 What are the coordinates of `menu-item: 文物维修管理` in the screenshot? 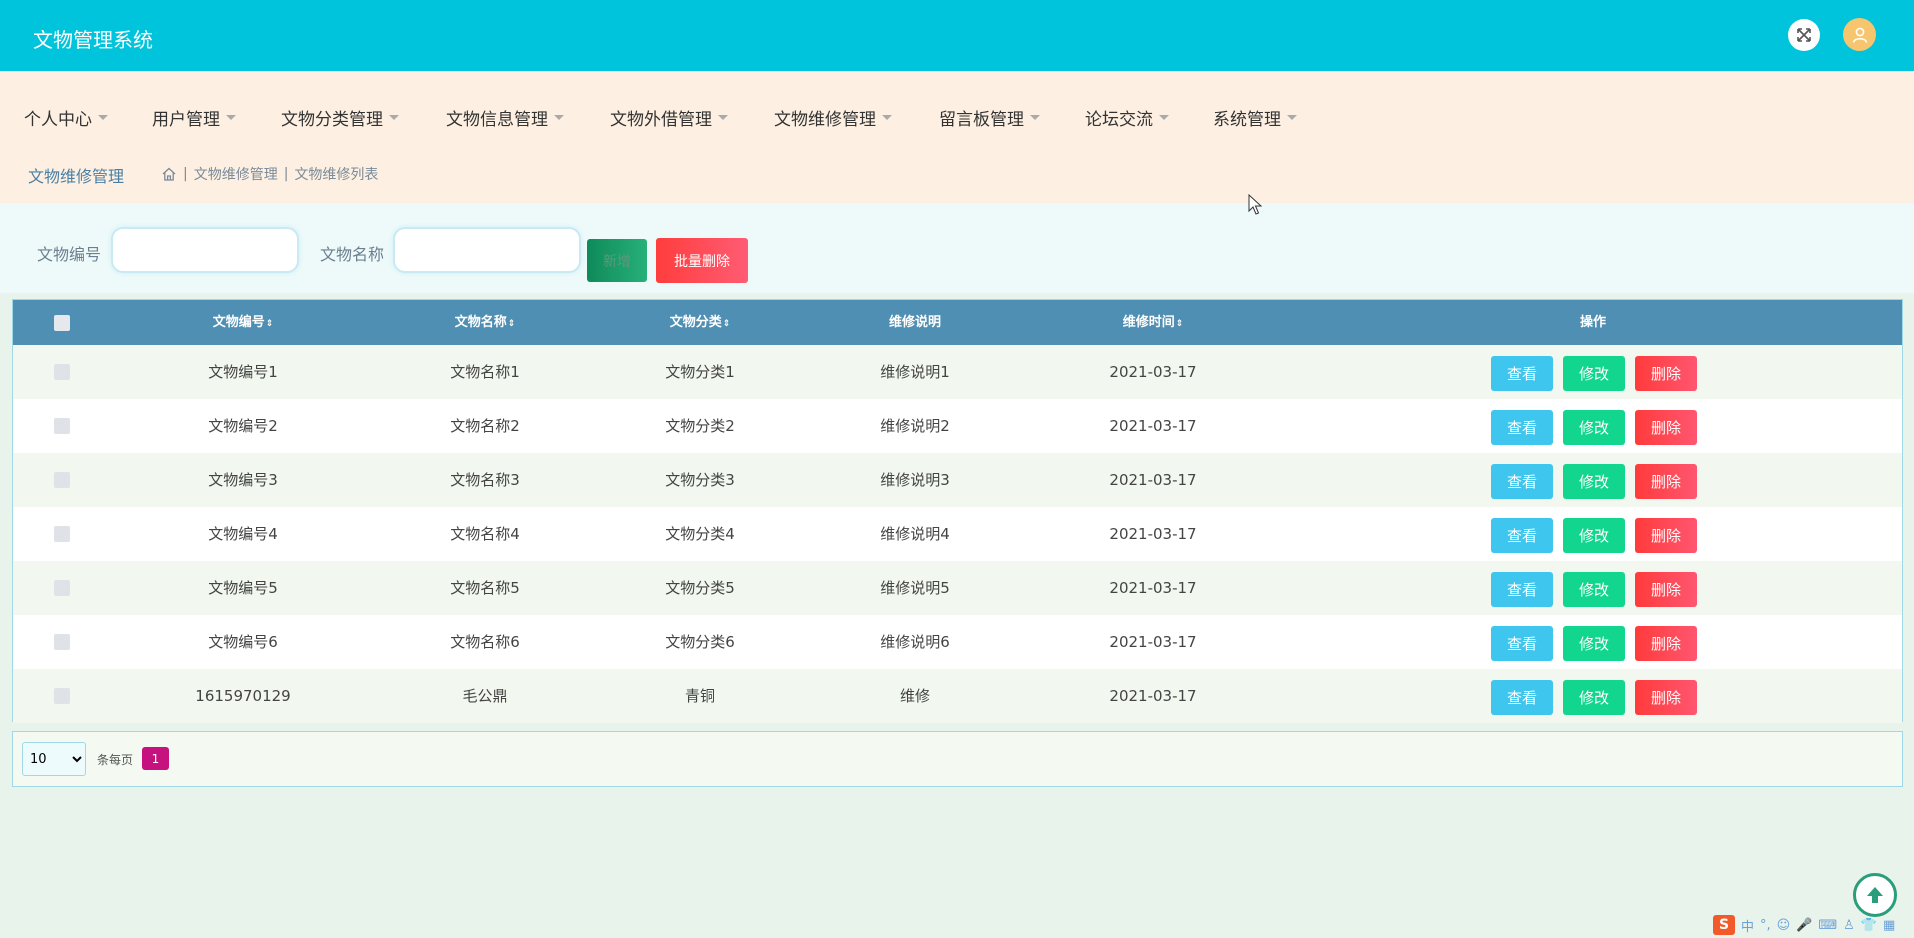 It's located at (833, 117).